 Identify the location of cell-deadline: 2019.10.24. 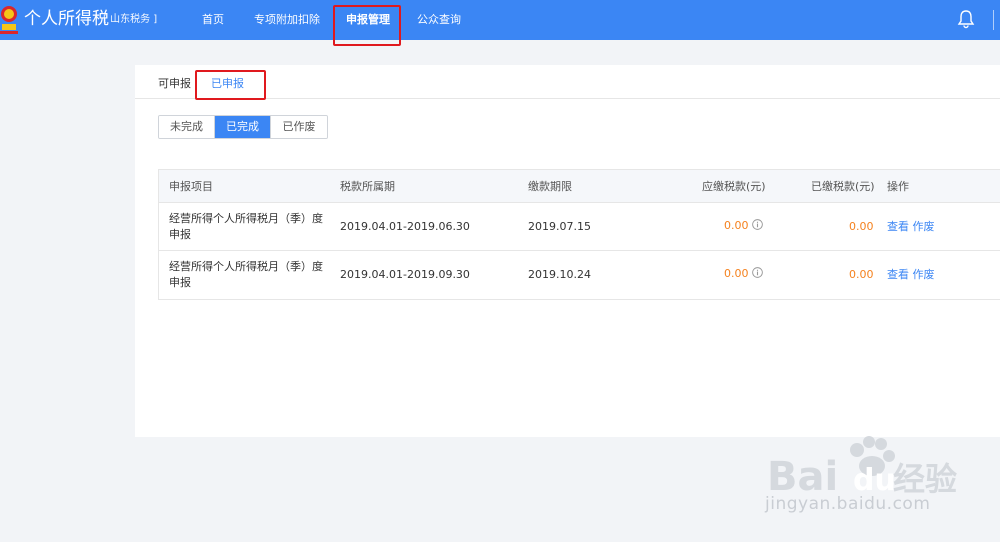
(559, 274).